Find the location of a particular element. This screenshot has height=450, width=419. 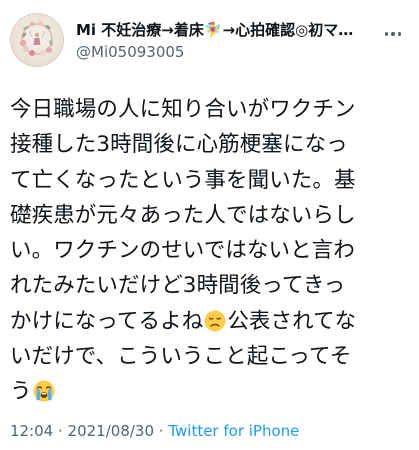

avatar is located at coordinates (37, 40).